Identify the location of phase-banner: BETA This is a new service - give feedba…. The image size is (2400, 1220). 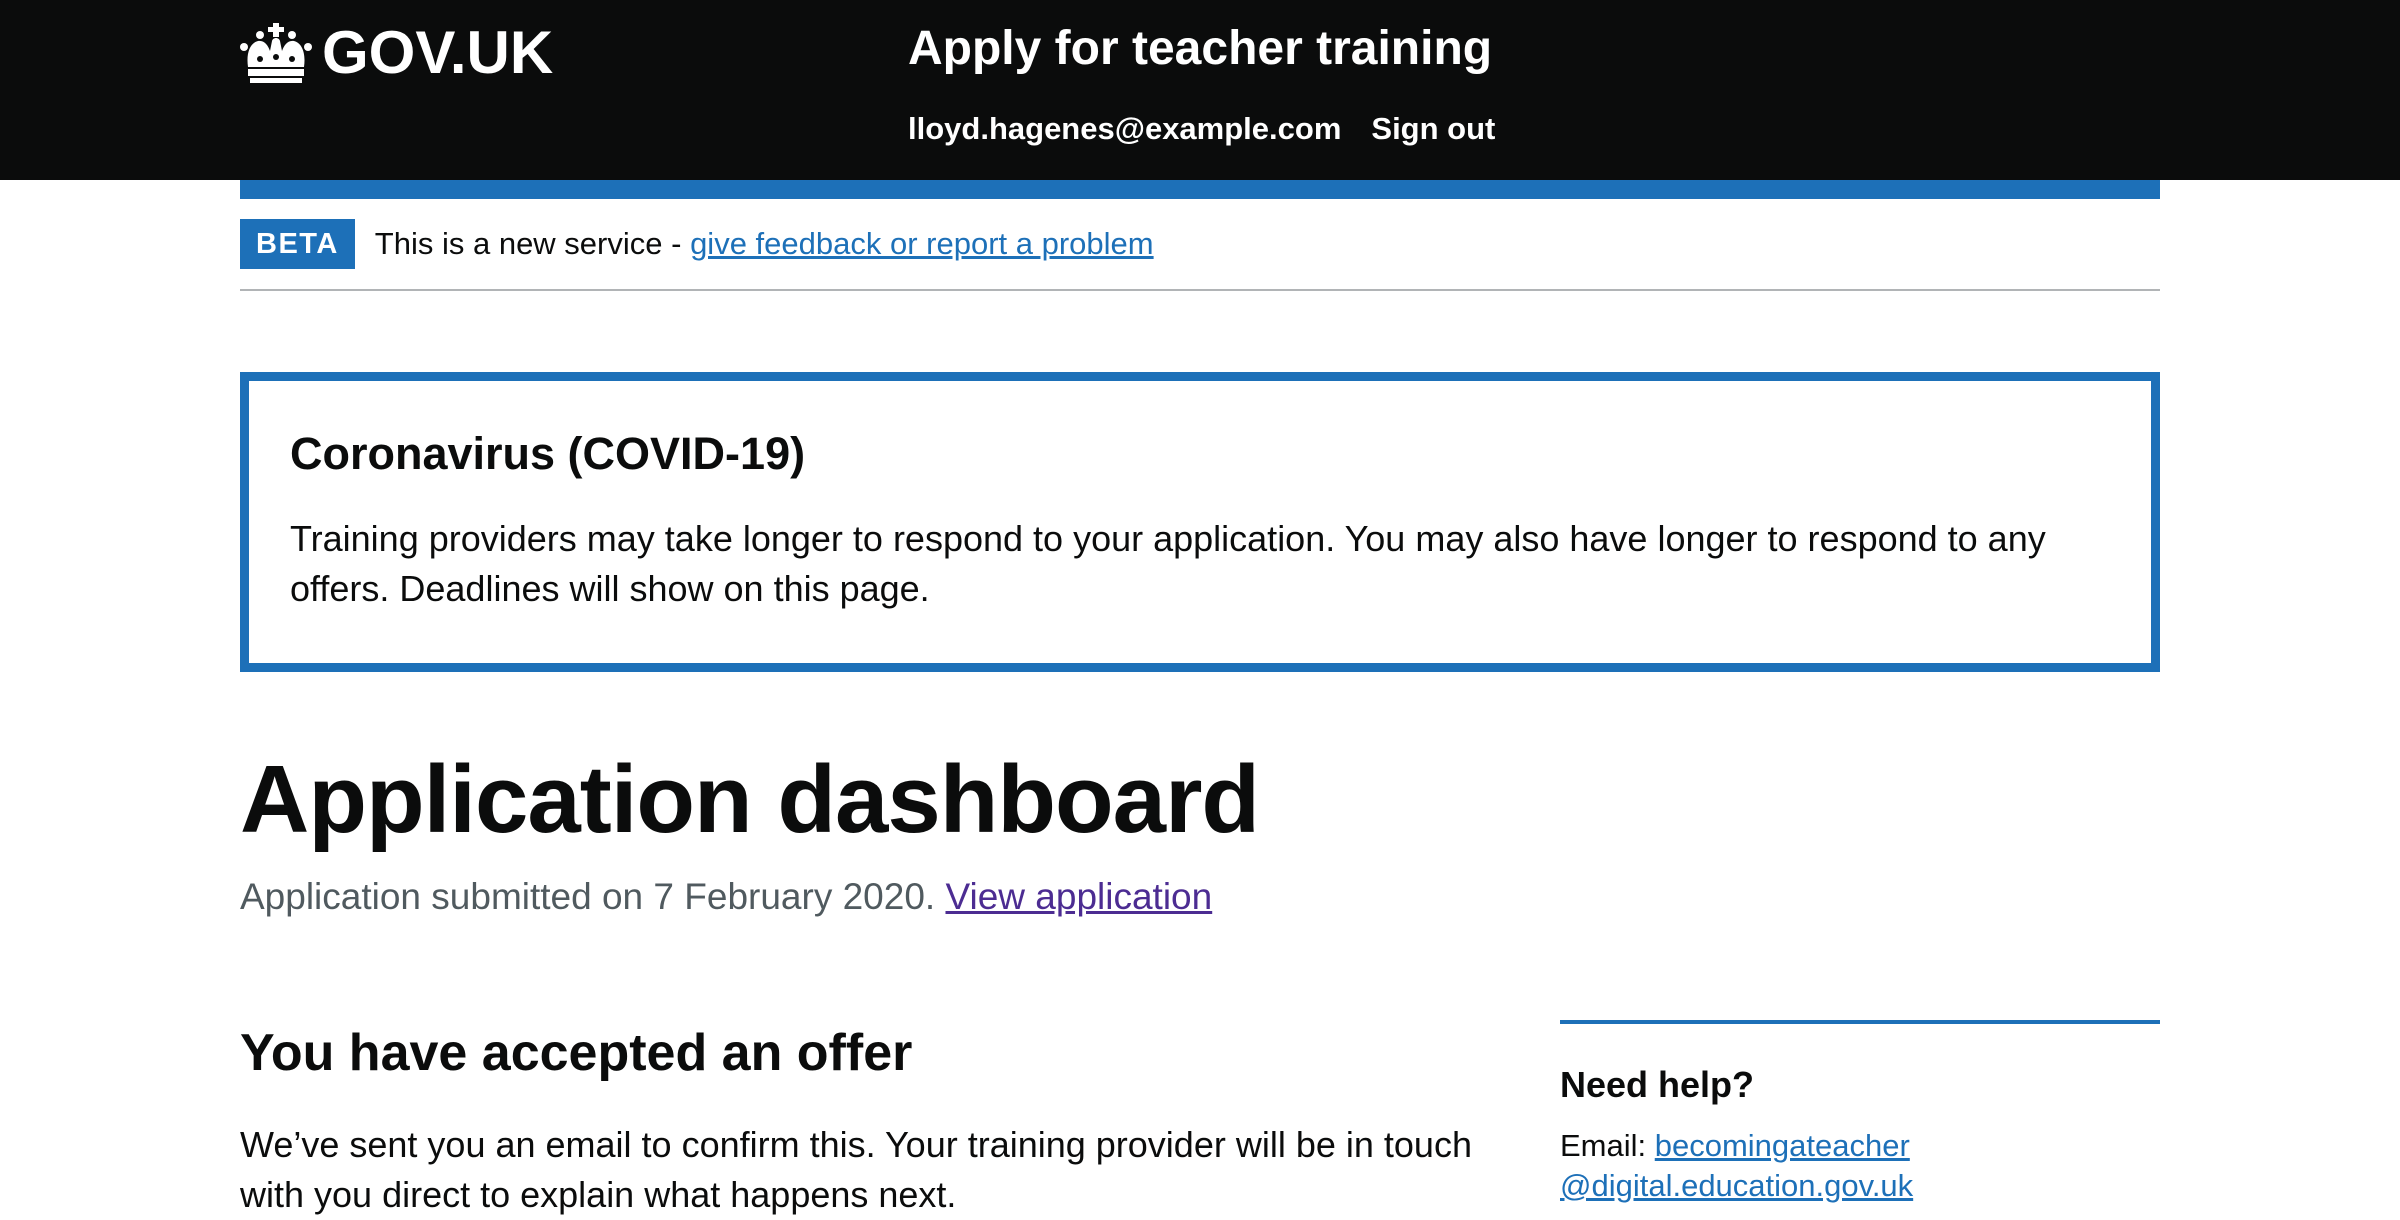
(1200, 255).